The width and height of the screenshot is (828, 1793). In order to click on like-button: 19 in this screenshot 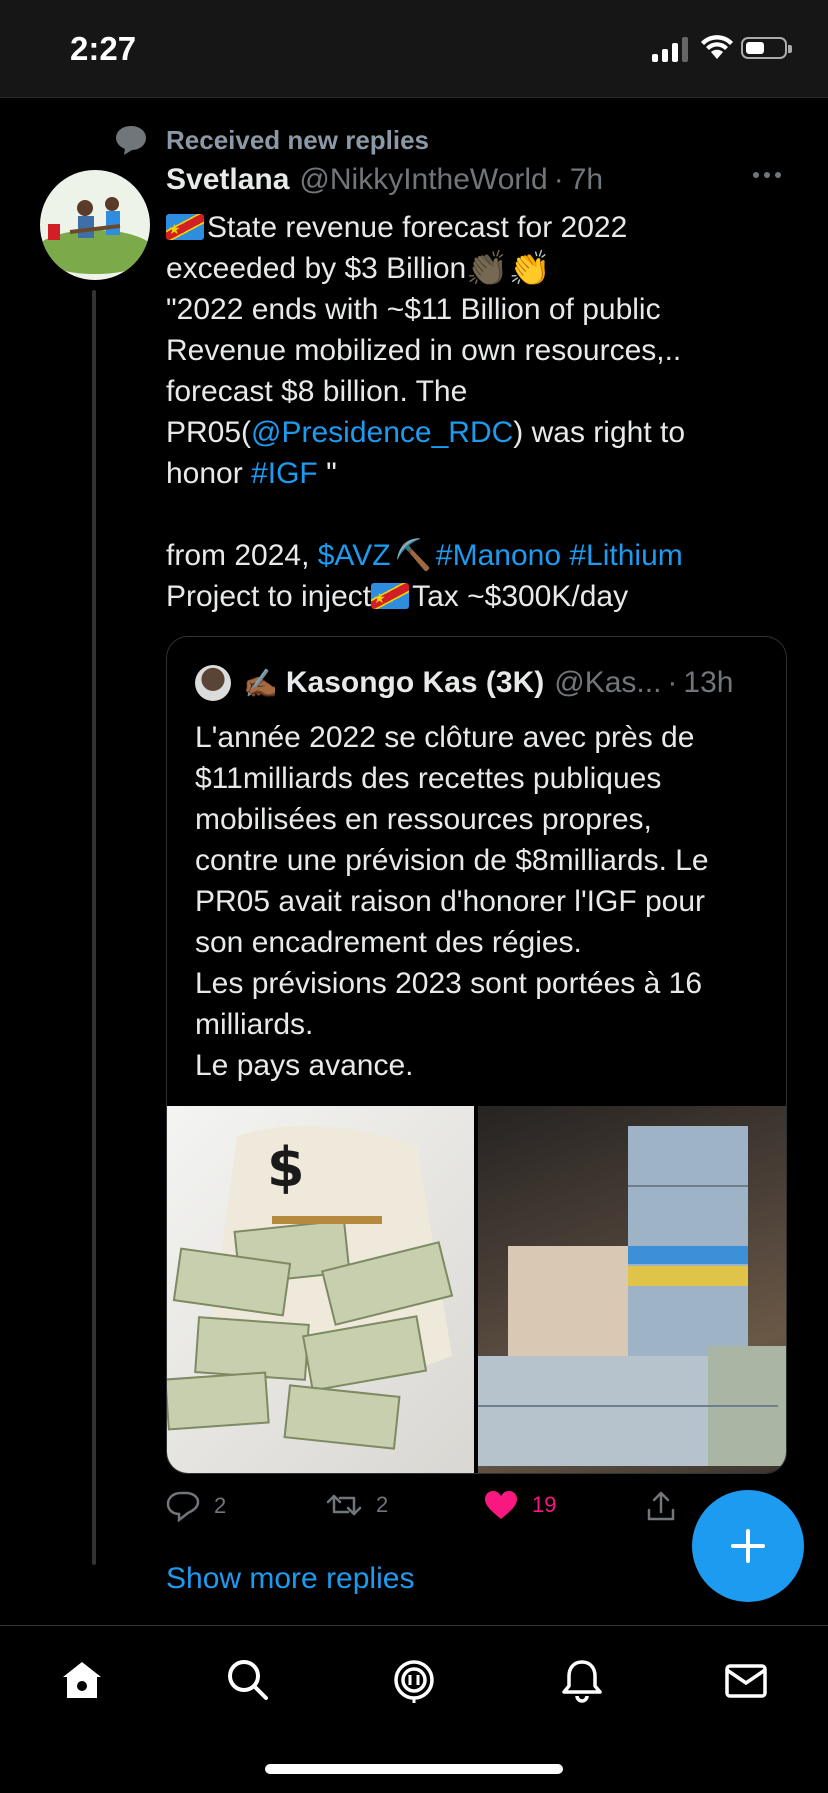, I will do `click(520, 1505)`.